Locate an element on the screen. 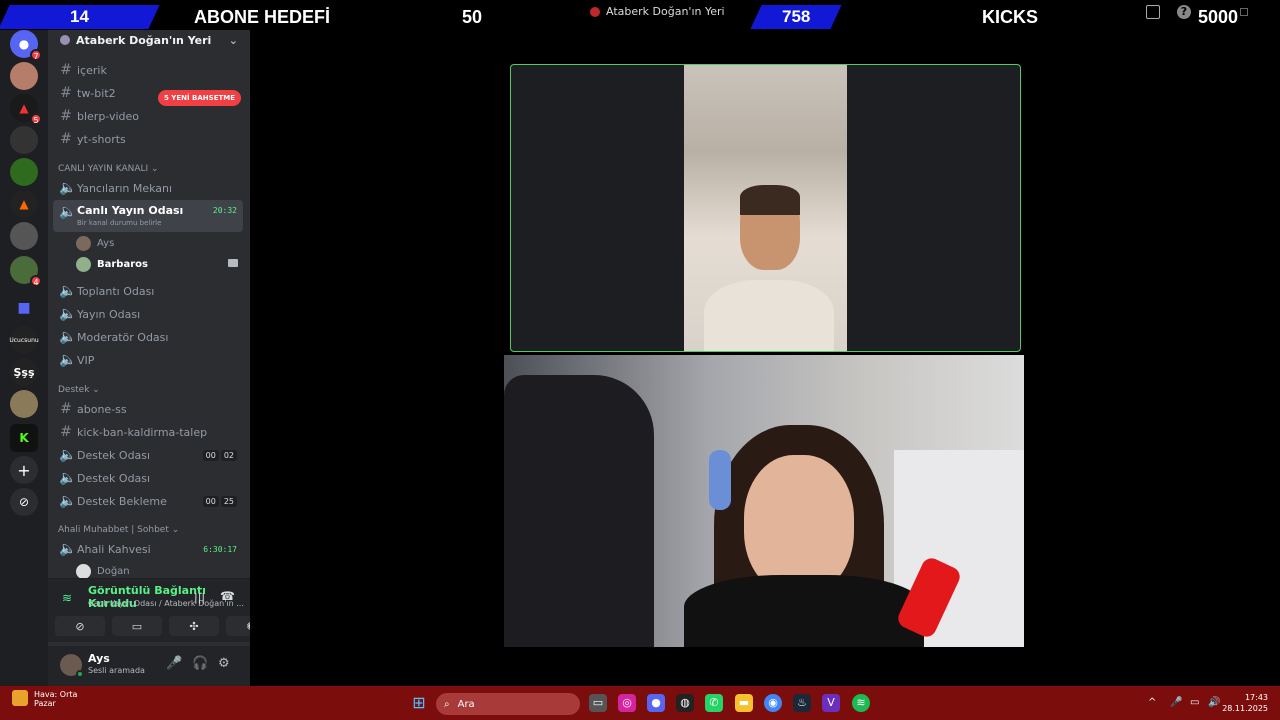  window-title-text: Ataberk Doğan'ın Yeri is located at coordinates (665, 11).